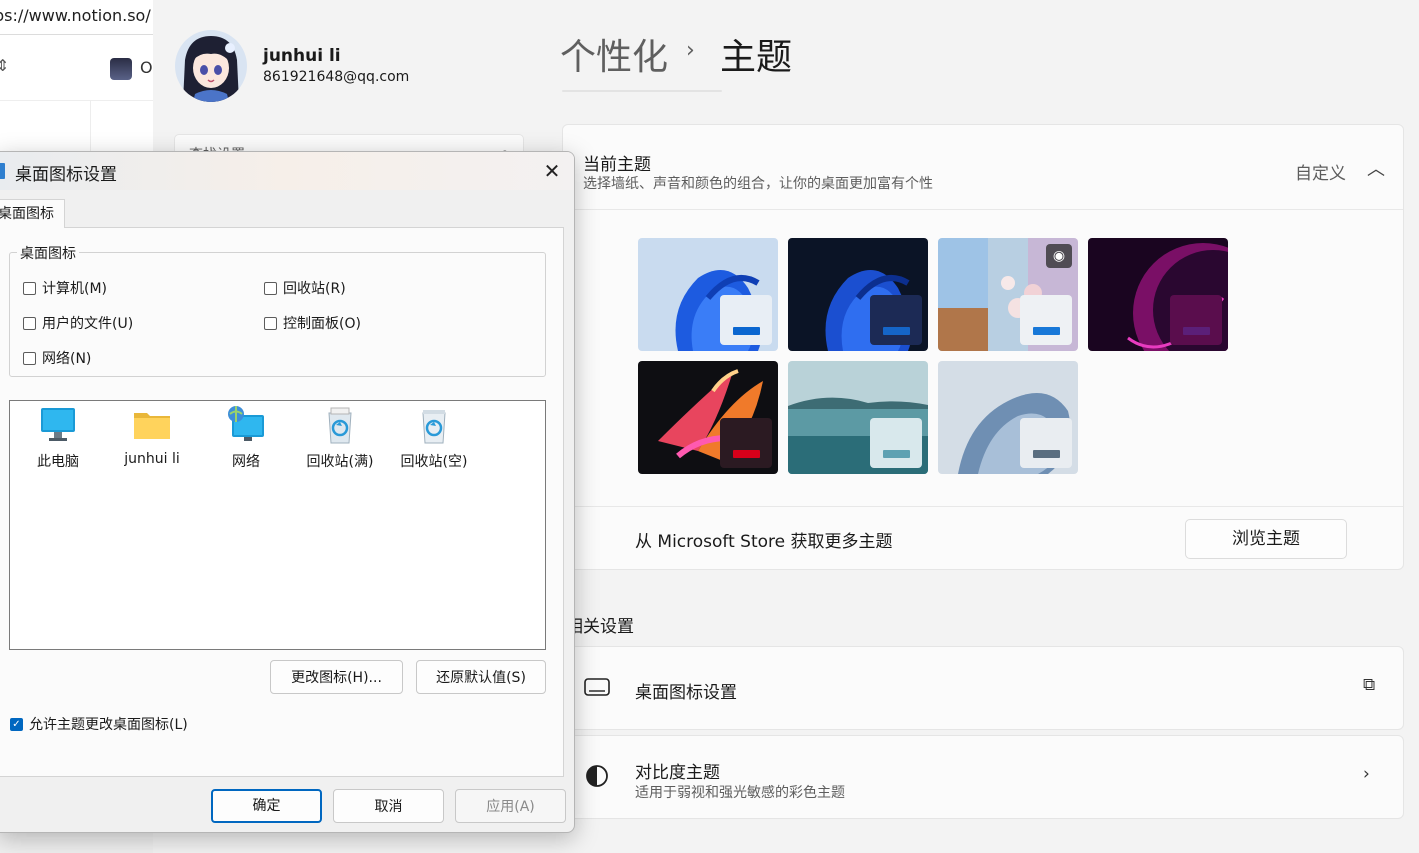  Describe the element at coordinates (75, 289) in the screenshot. I see `checkbox-label: 计算机(M)` at that location.